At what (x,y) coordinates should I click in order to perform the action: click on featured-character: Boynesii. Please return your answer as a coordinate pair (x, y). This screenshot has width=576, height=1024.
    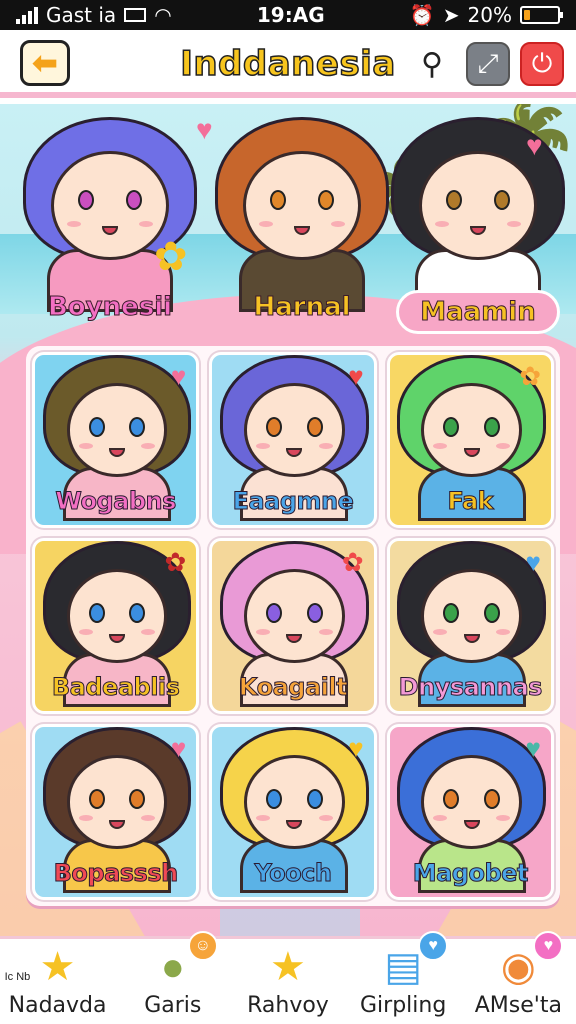
    Looking at the image, I should click on (110, 220).